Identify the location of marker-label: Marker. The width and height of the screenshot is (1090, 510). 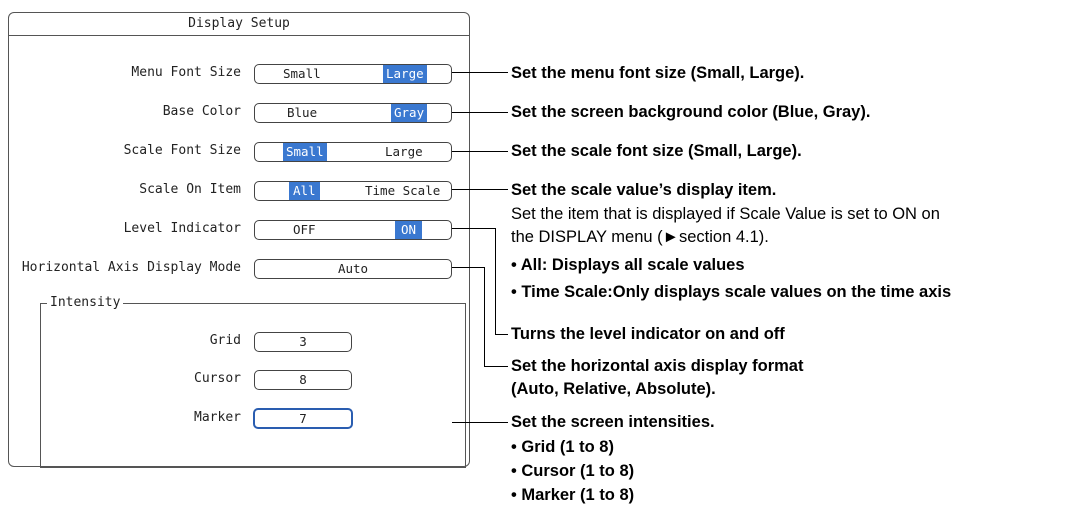
(217, 417).